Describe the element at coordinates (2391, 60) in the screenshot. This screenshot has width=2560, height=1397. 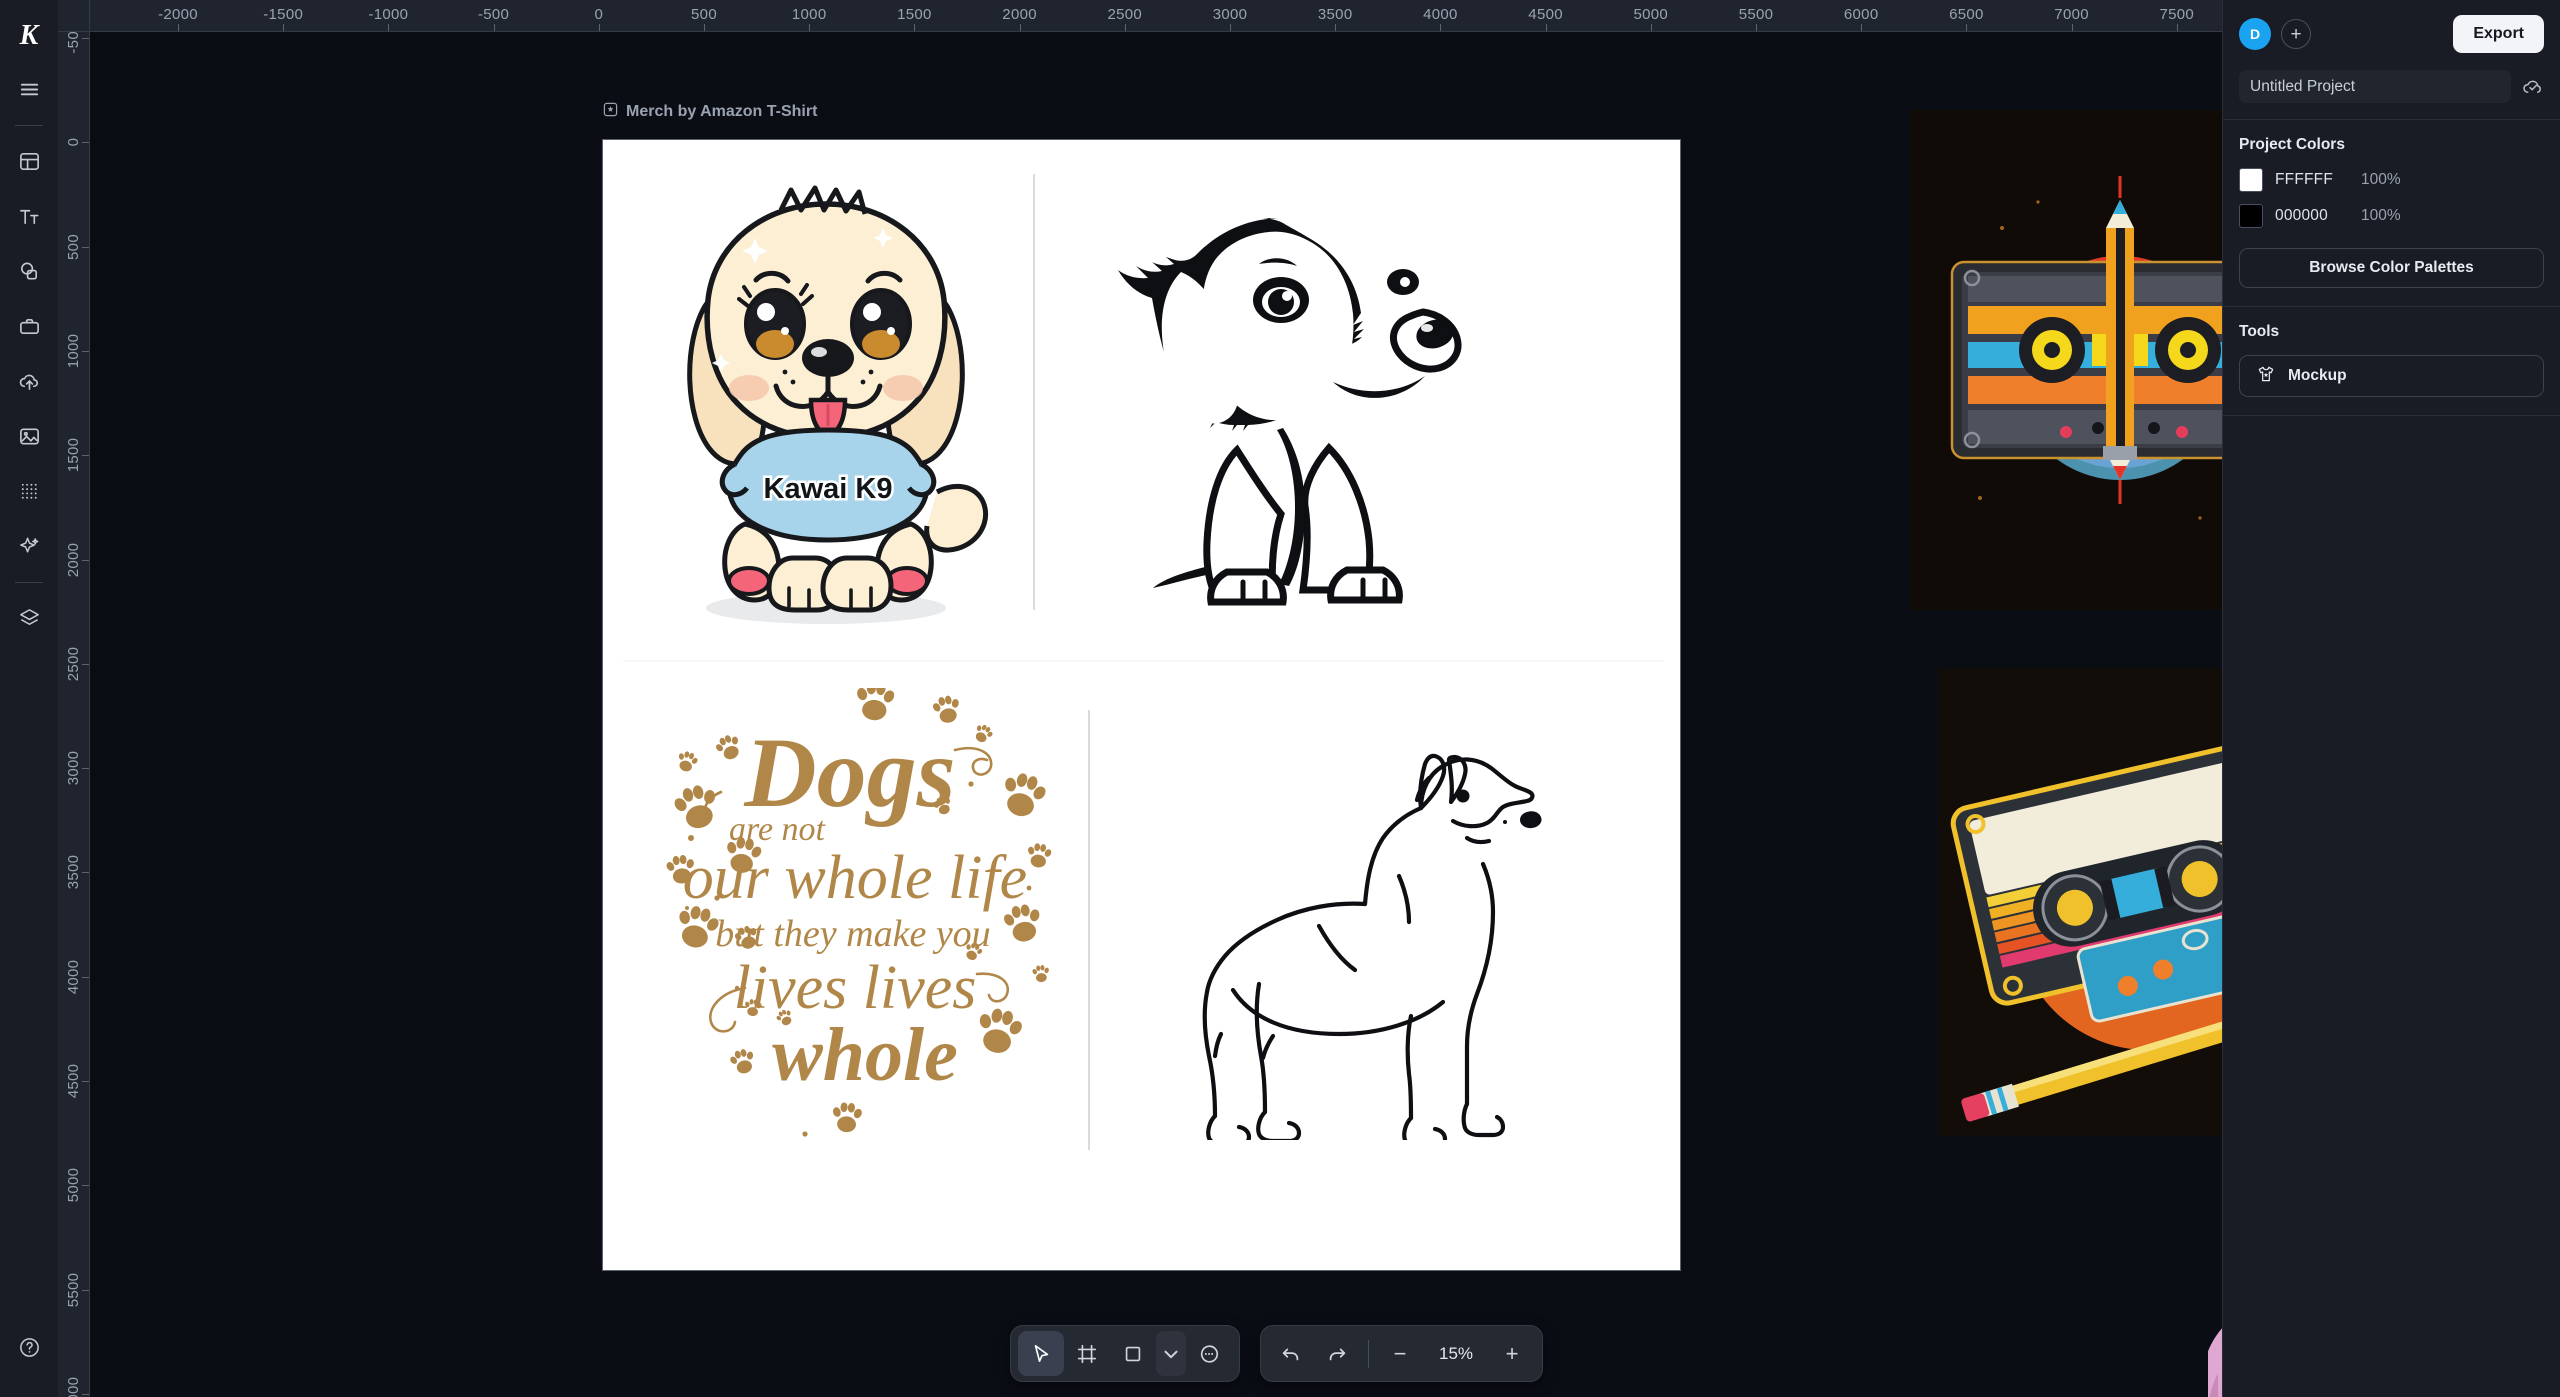
I see `panel-header: D + Export` at that location.